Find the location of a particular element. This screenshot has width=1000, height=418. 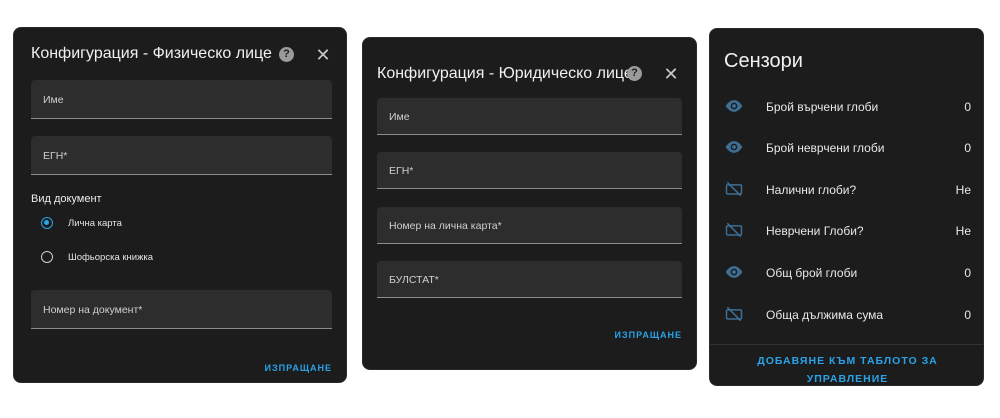

radio-label: Лична карта is located at coordinates (95, 223).